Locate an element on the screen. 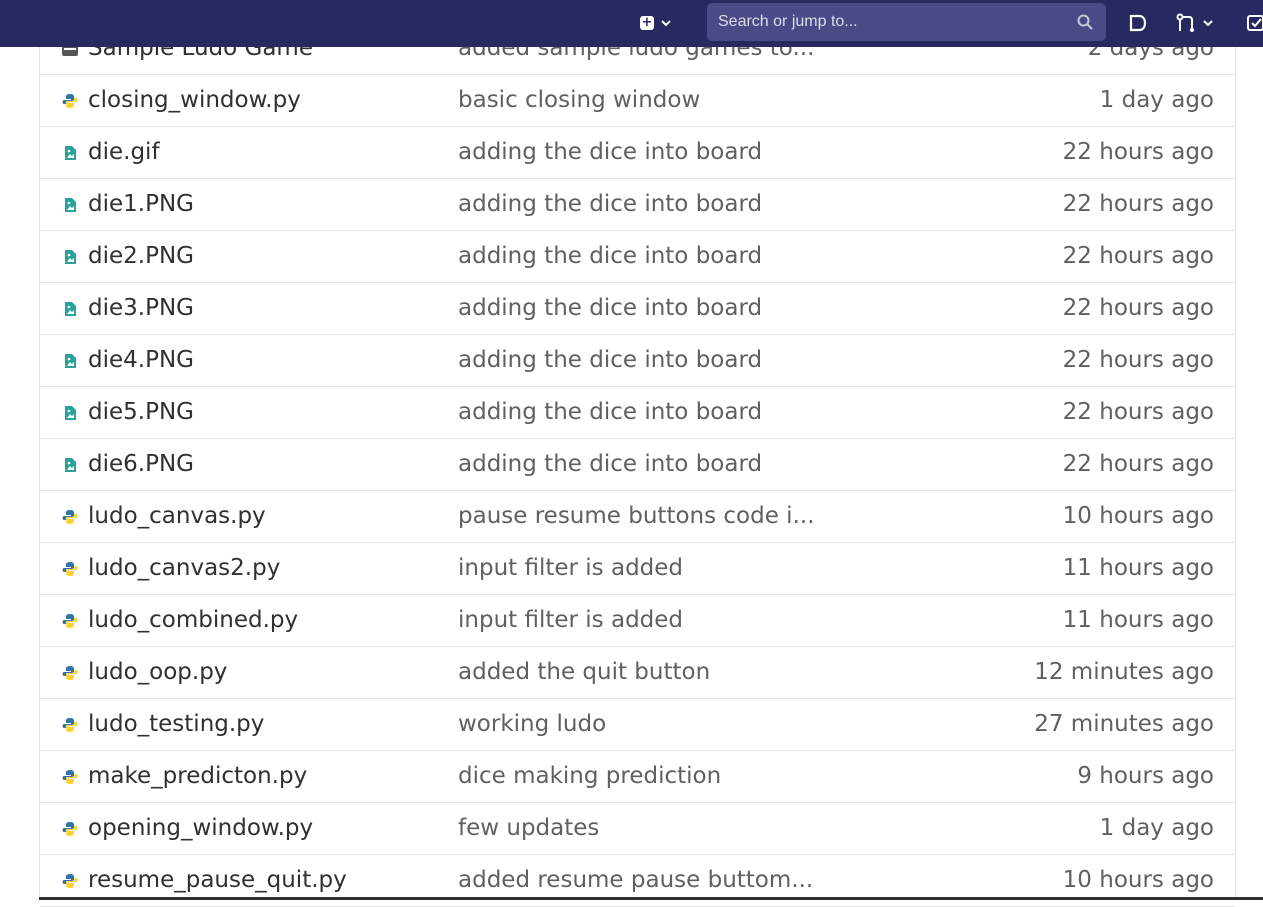 The image size is (1263, 907). file-name: die6.PNG is located at coordinates (141, 464).